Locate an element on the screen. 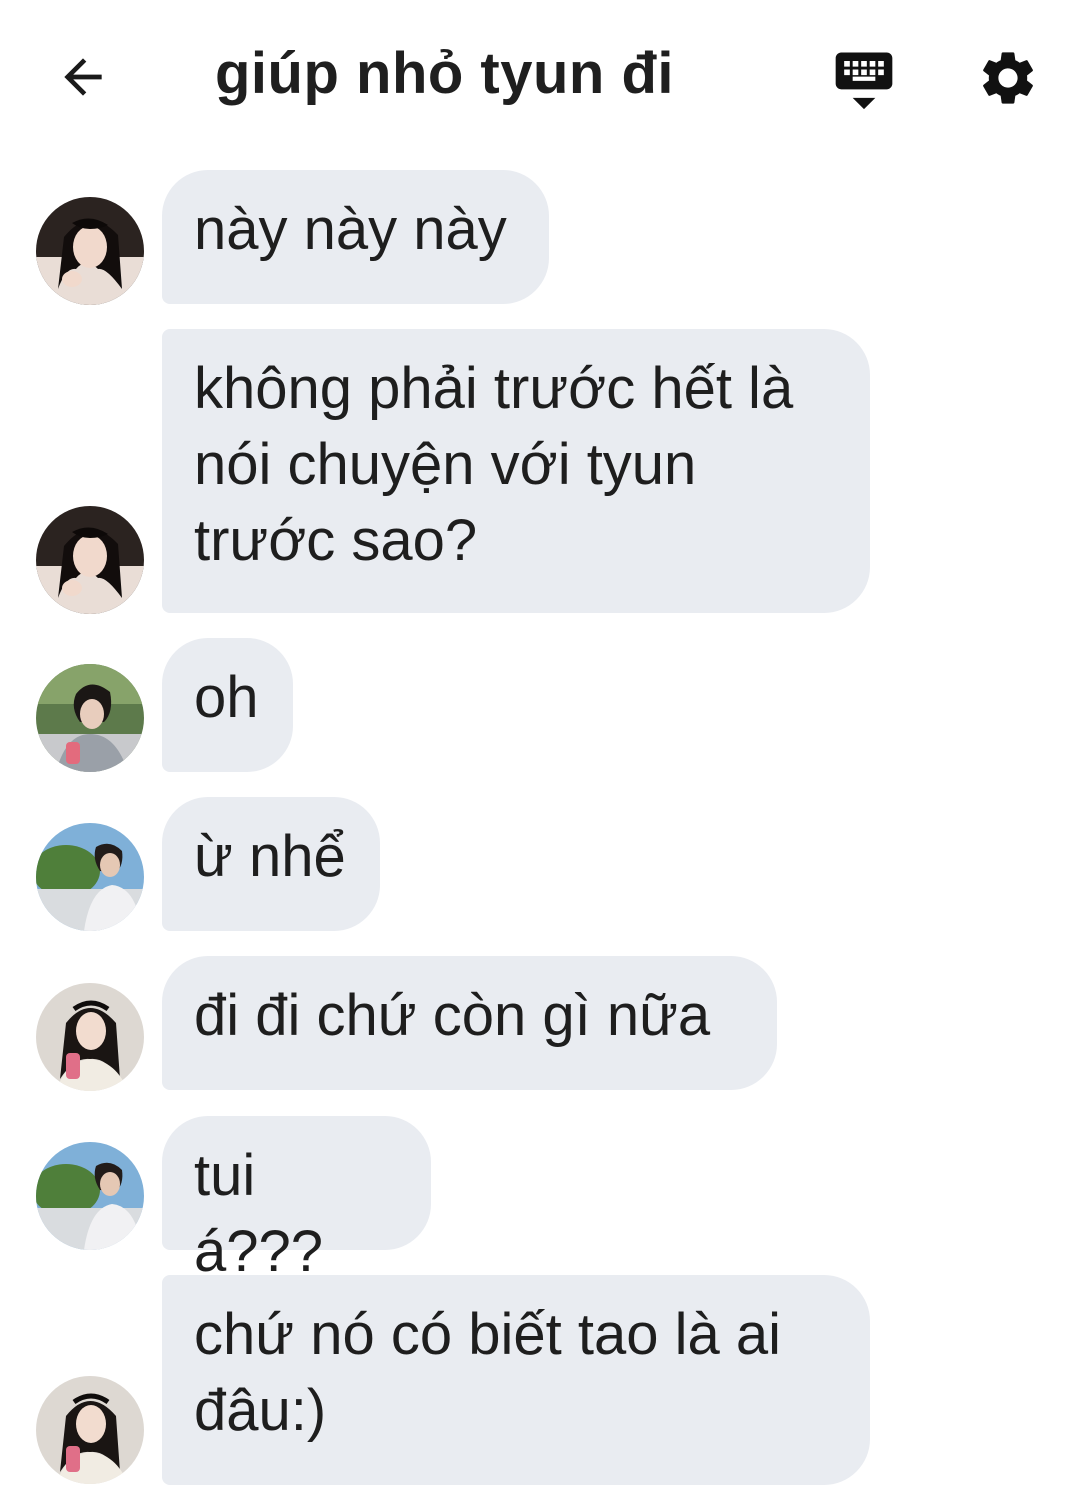  message-bubble: tui á??? is located at coordinates (296, 1200).